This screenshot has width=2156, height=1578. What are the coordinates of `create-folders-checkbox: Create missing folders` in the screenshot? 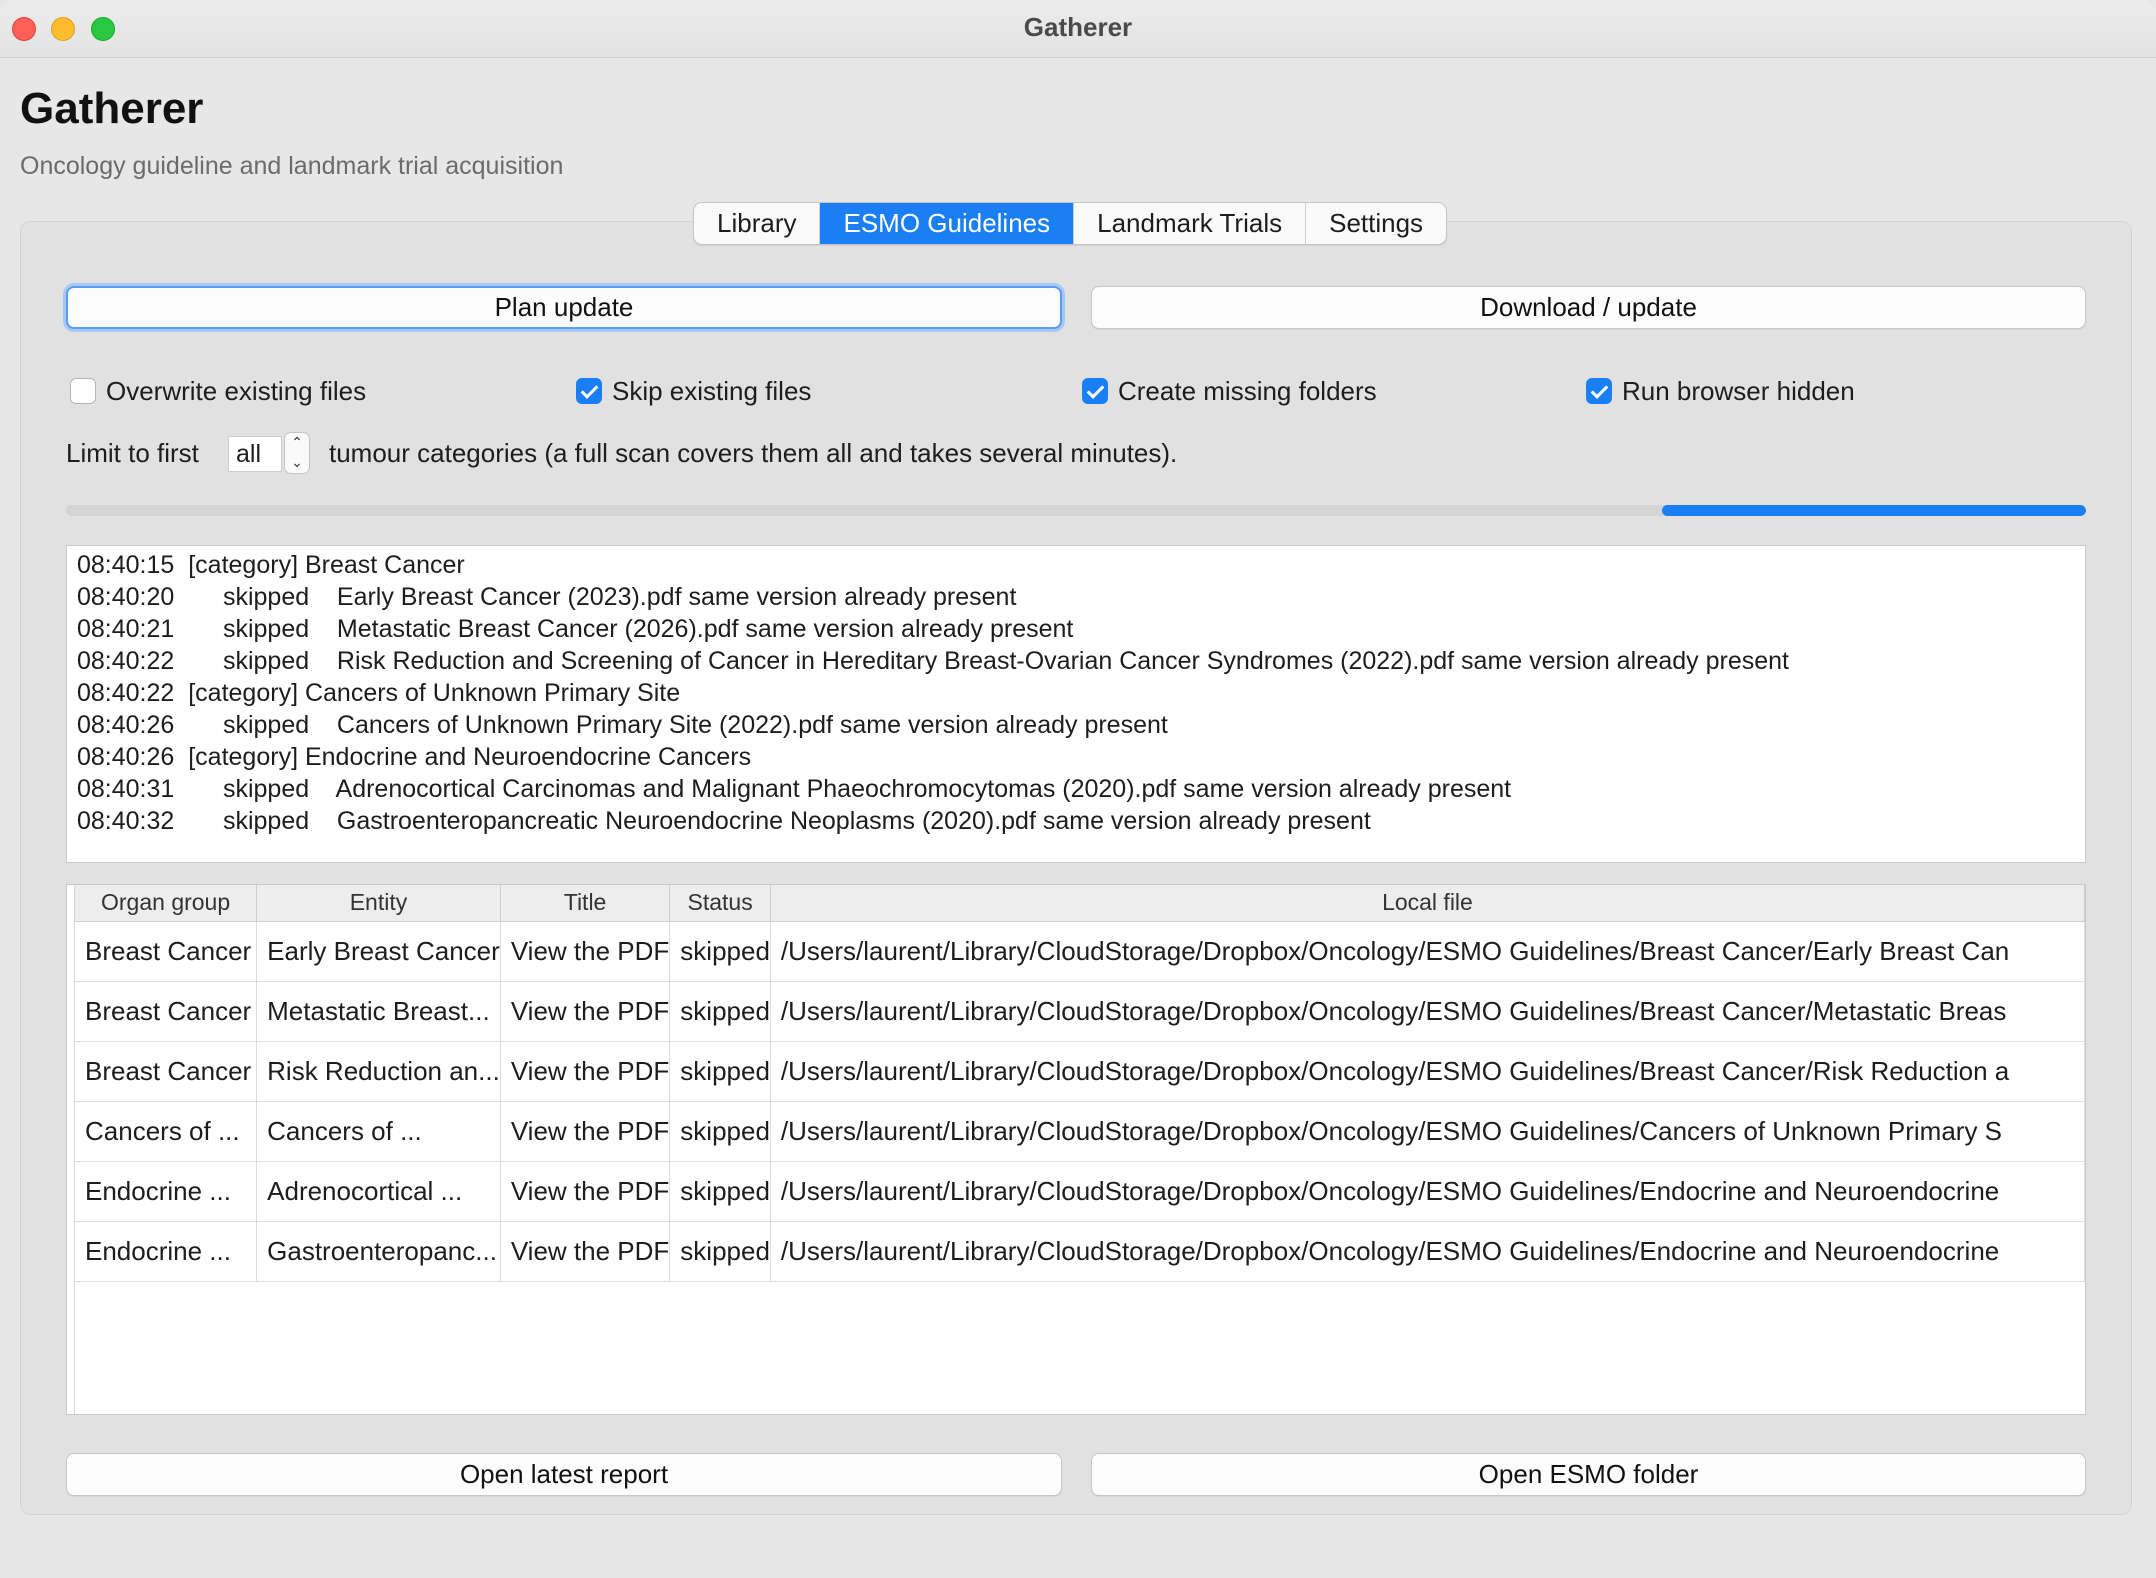 It's located at (1229, 391).